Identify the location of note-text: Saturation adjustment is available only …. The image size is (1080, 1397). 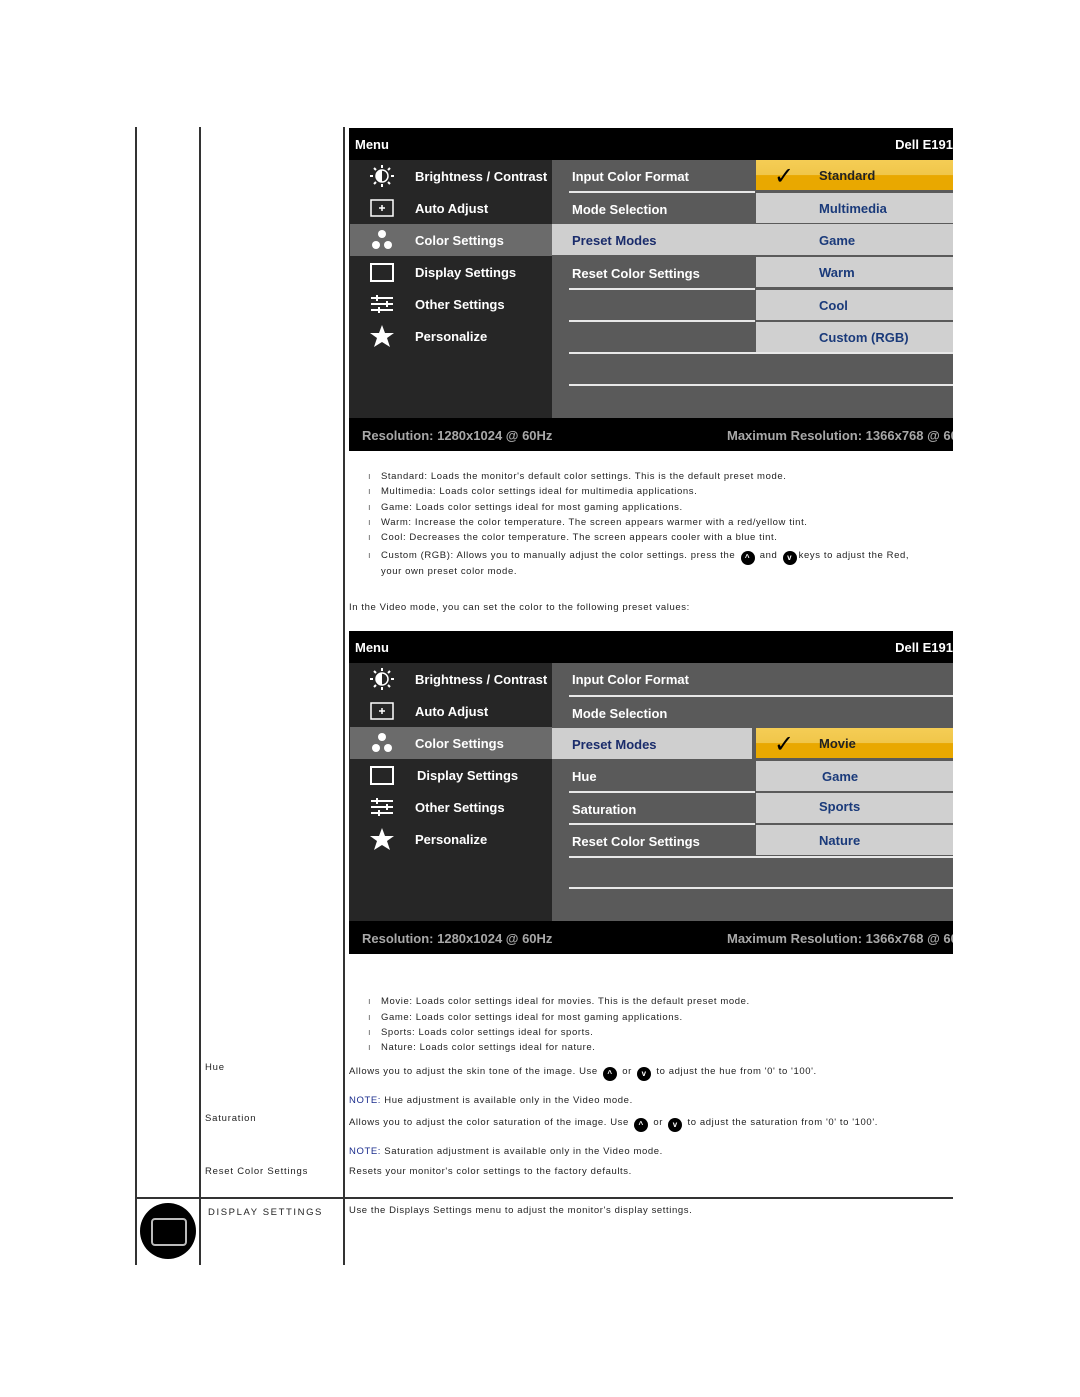
(523, 1151).